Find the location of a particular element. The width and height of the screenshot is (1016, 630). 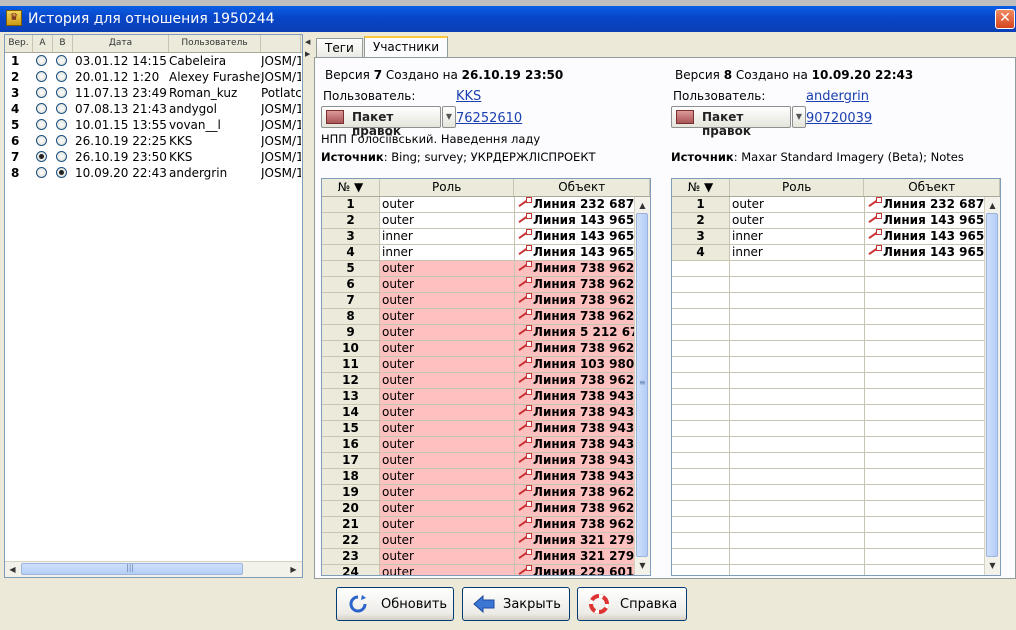

col-a: A is located at coordinates (43, 43).